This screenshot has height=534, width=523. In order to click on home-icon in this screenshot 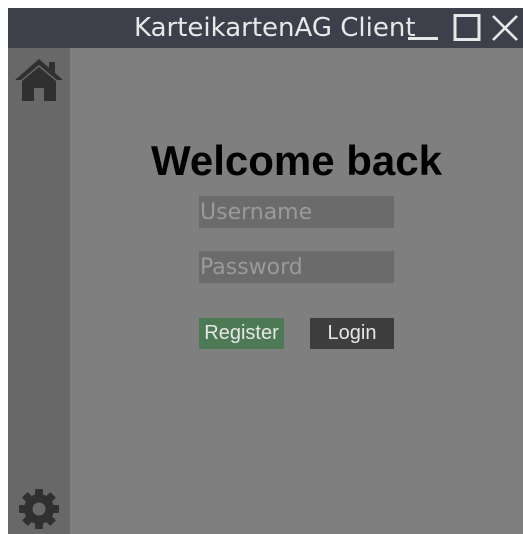, I will do `click(39, 80)`.